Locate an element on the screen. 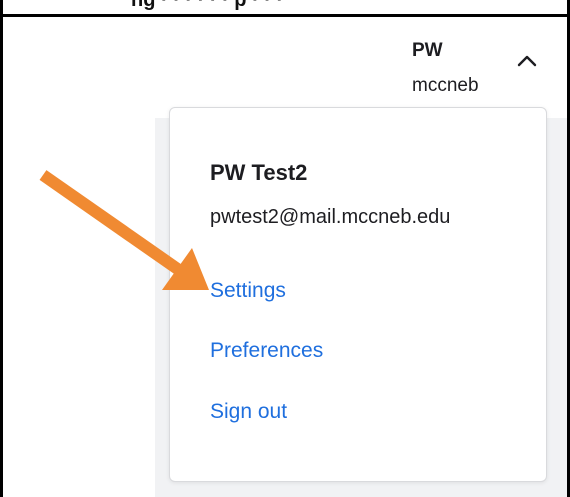 The image size is (570, 497). account-menu-toggle: PW mccneb is located at coordinates (478, 67).